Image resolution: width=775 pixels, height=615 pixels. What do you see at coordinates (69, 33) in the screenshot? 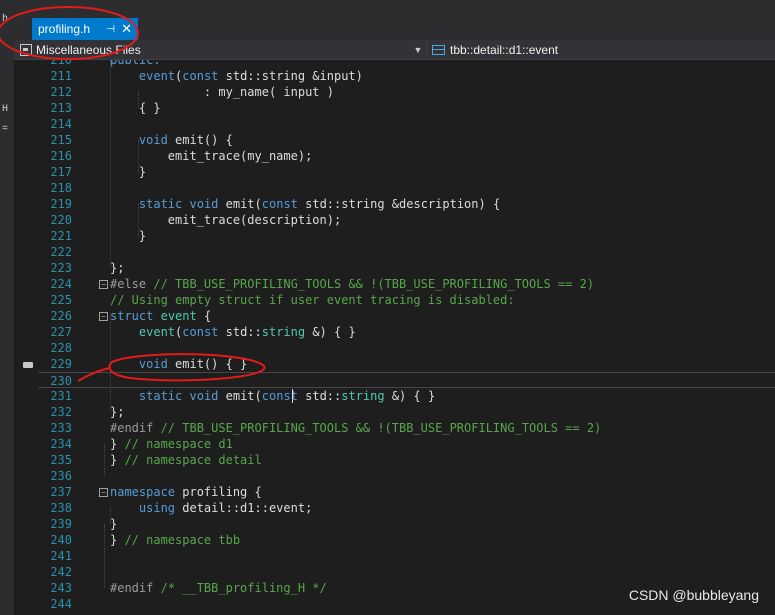
I see `tab-highlight-ellipse` at bounding box center [69, 33].